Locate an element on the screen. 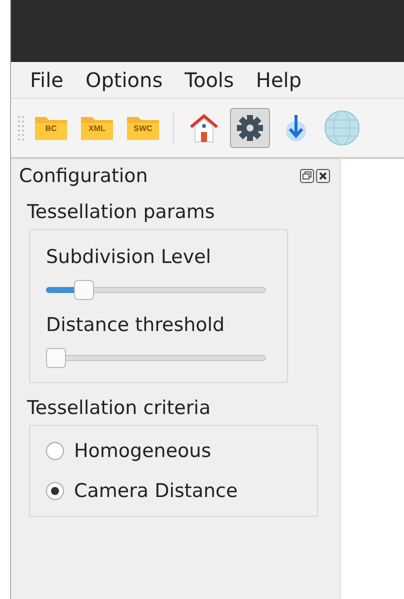  group-title: Tessellation criteria is located at coordinates (119, 408).